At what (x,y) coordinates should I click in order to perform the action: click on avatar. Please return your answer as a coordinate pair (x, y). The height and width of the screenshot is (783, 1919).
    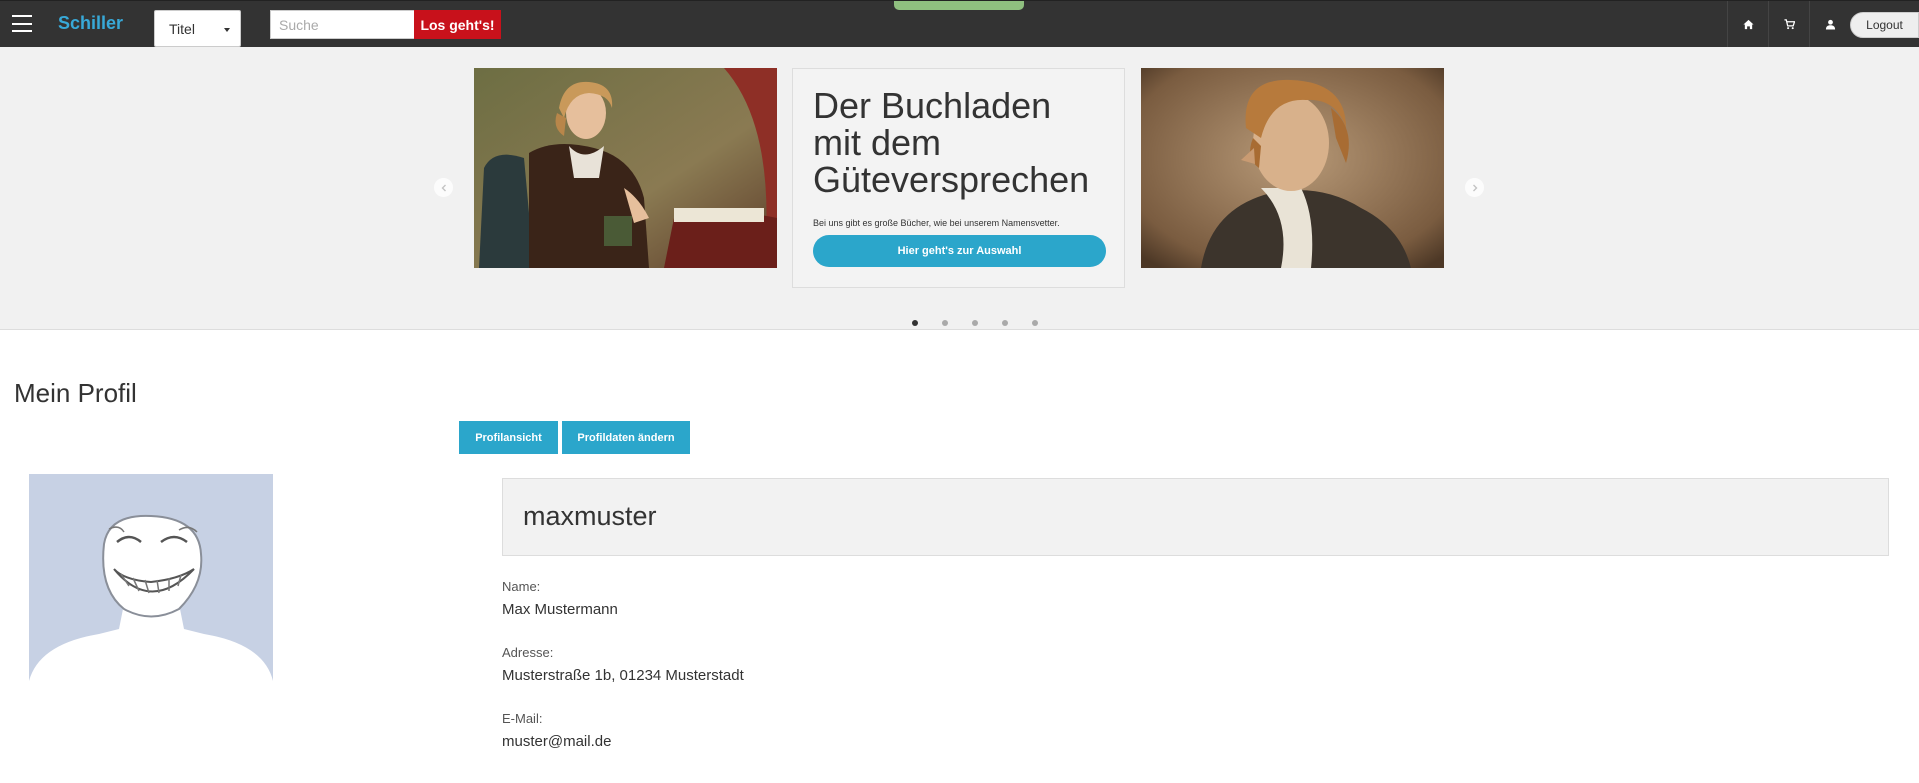
    Looking at the image, I should click on (151, 577).